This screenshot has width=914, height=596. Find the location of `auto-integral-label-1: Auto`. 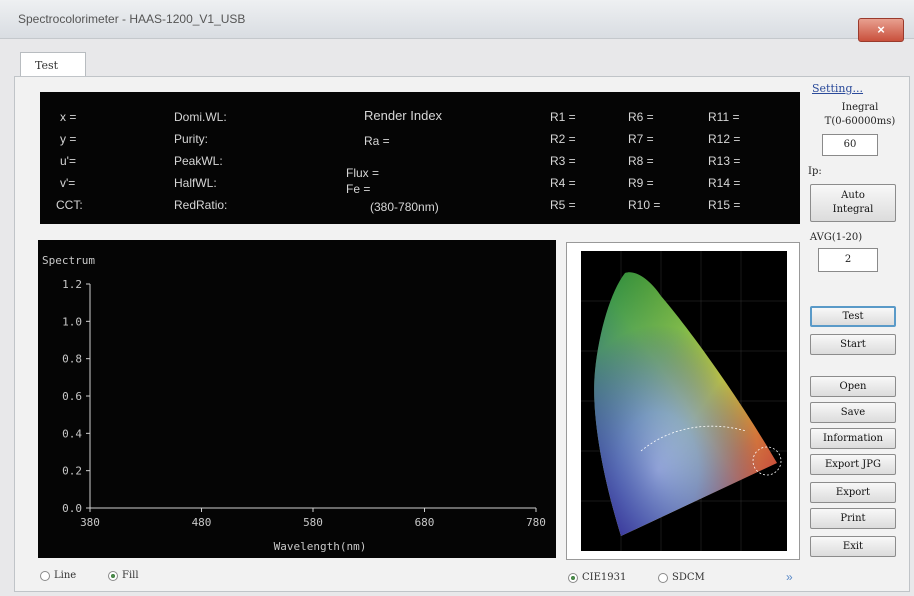

auto-integral-label-1: Auto is located at coordinates (853, 195).